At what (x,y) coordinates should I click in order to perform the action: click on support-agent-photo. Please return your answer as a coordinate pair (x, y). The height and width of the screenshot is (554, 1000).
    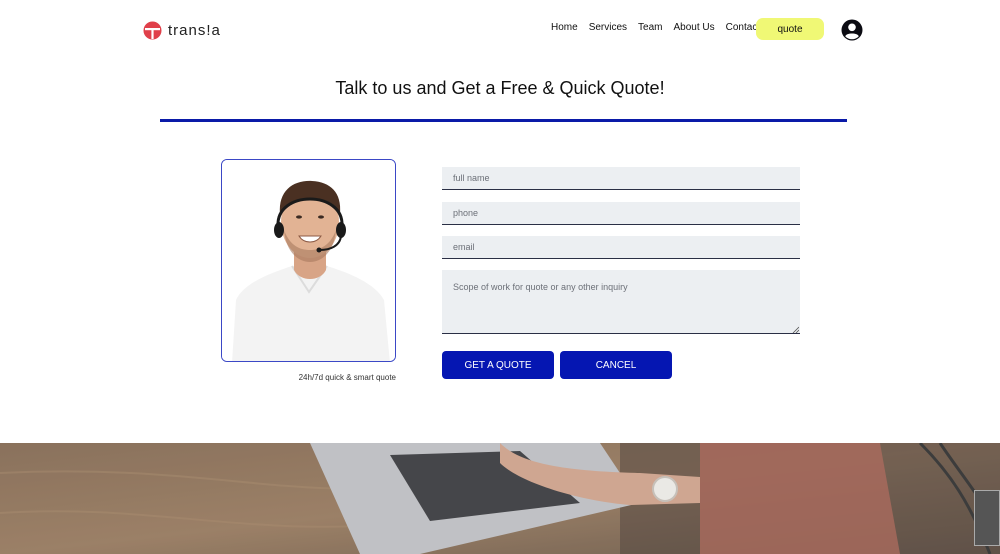
    Looking at the image, I should click on (308, 260).